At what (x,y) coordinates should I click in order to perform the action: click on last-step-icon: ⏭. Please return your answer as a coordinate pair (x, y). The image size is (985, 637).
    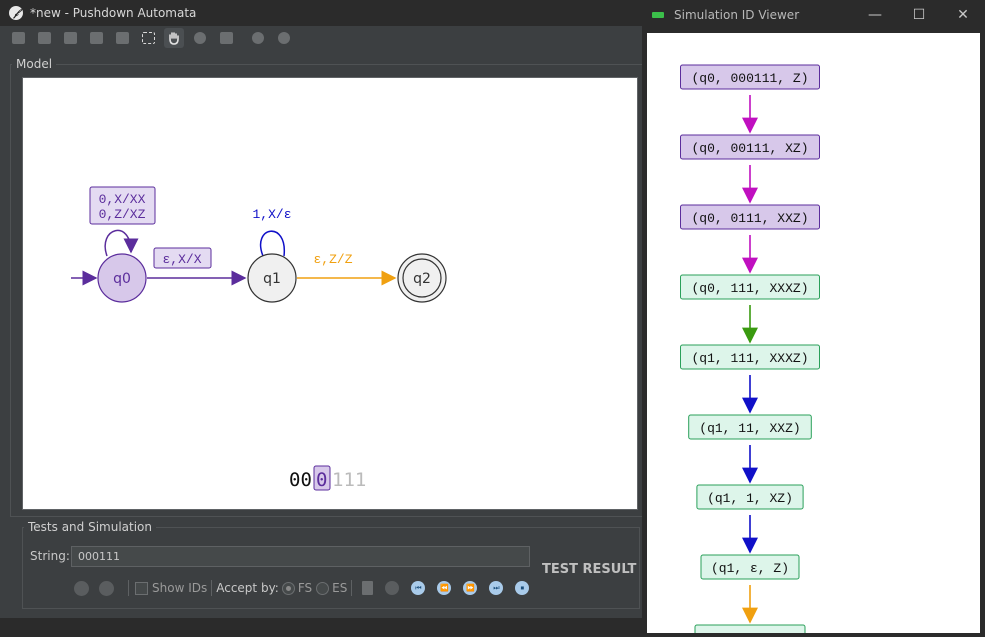
    Looking at the image, I should click on (496, 588).